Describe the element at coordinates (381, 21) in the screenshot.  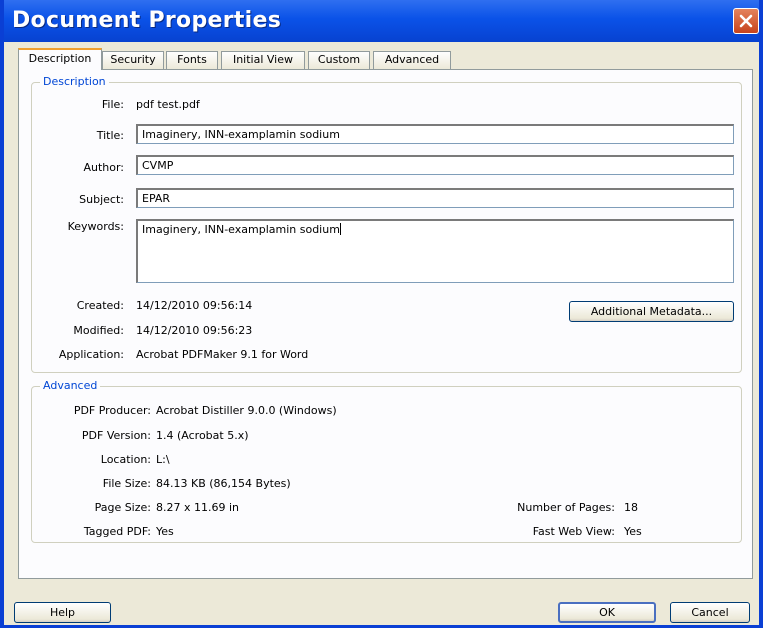
I see `title-bar: Document Properties` at that location.